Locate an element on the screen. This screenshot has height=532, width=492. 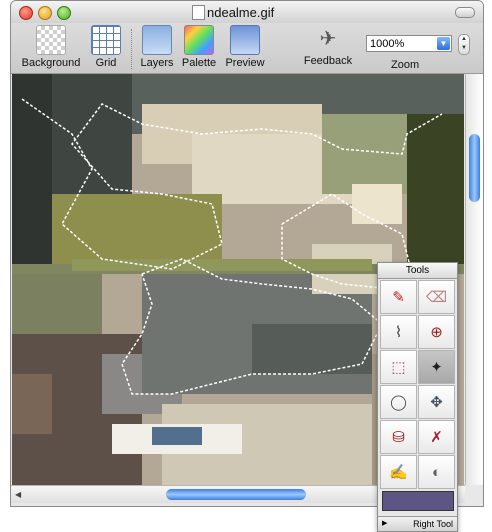
preview-button: Preview is located at coordinates (245, 47).